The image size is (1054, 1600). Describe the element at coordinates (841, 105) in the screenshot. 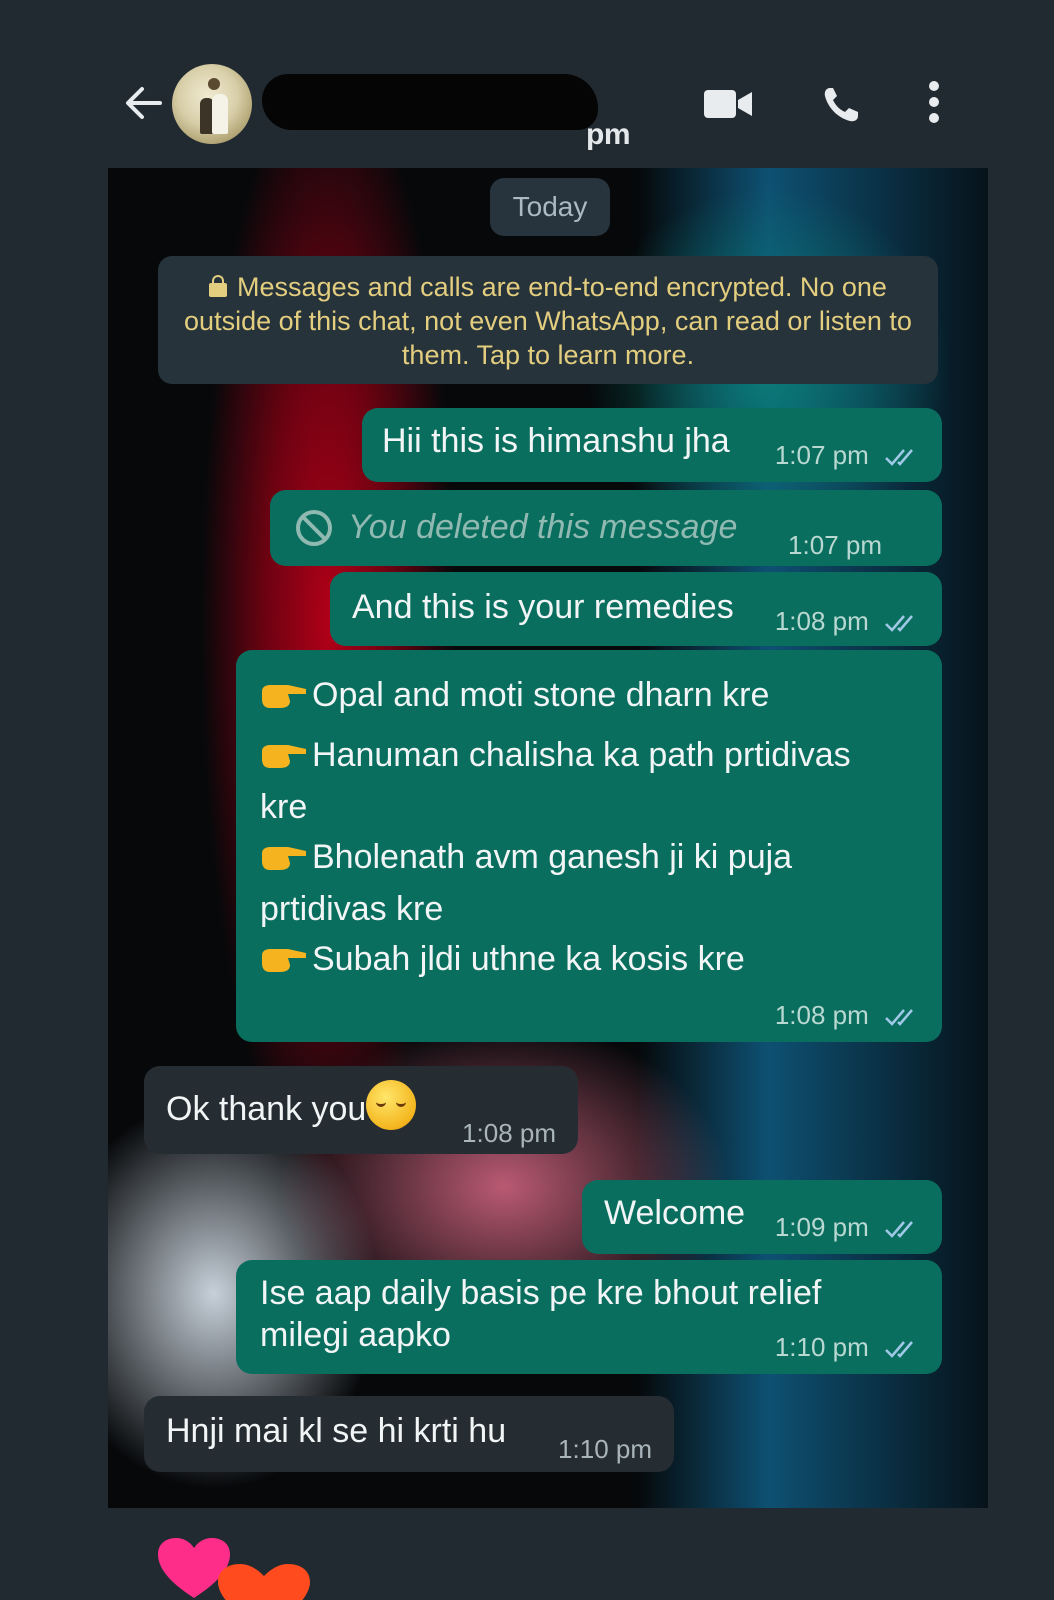

I see `voice-call-icon` at that location.